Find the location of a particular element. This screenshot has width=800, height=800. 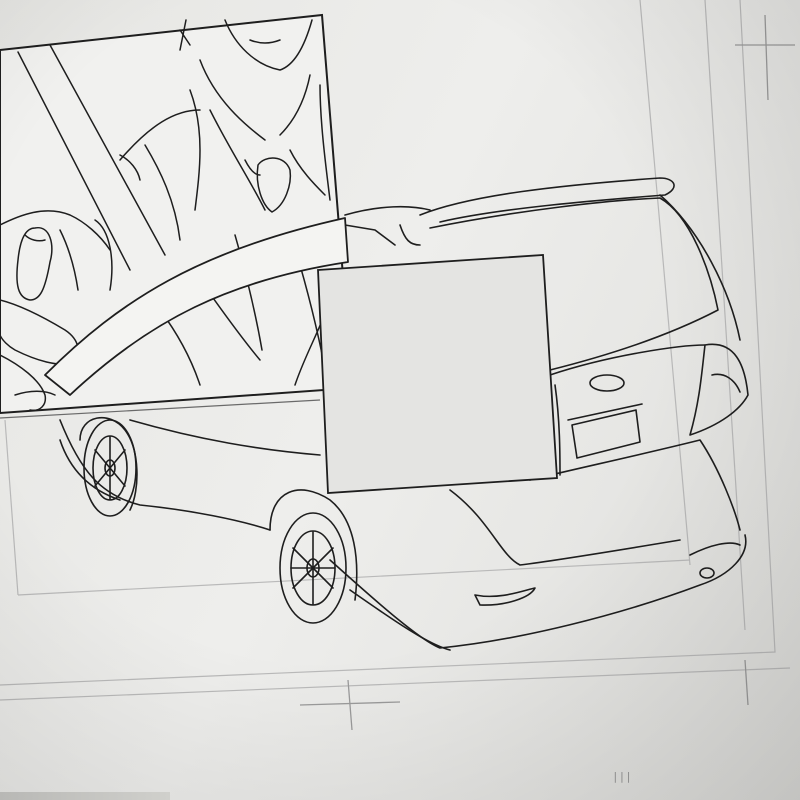

car-bumper is located at coordinates (538, 591).